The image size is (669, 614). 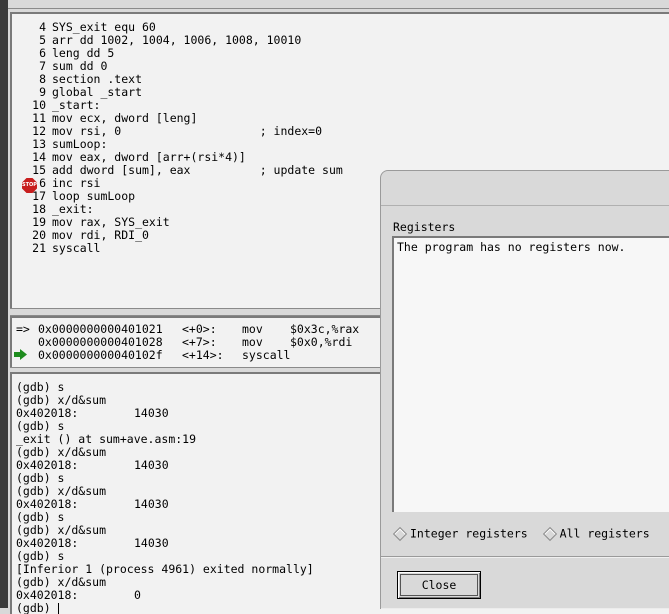 I want to click on console-text: _exit () at sum+ave.asm:19, so click(x=106, y=439).